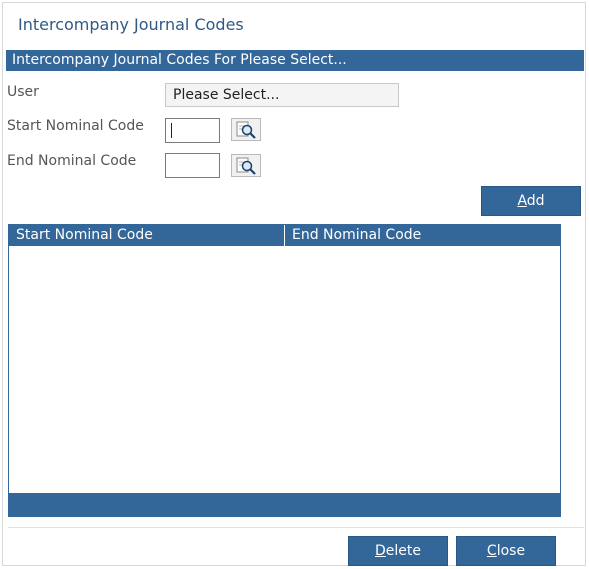  I want to click on delete-button: Delete, so click(398, 551).